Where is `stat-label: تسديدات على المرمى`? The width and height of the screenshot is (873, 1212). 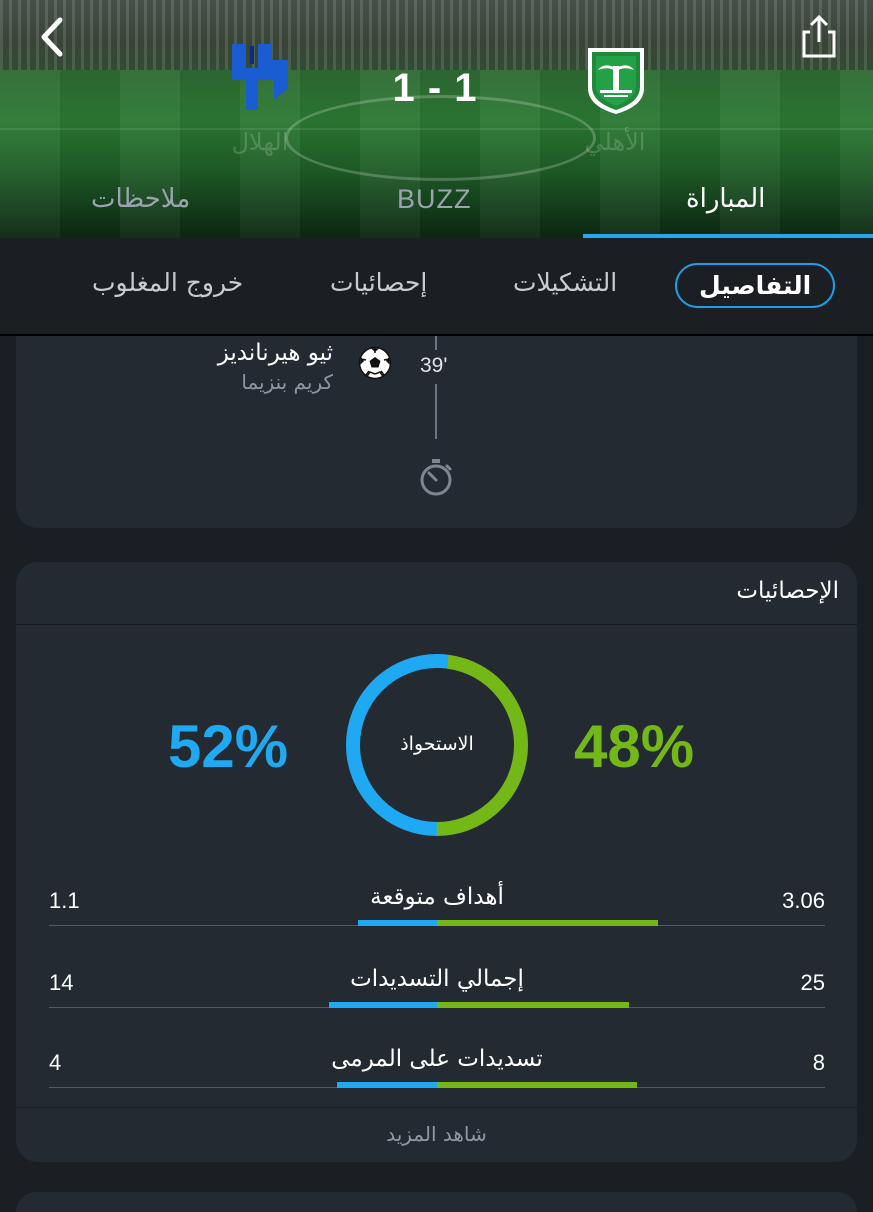
stat-label: تسديدات على المرمى is located at coordinates (437, 1059).